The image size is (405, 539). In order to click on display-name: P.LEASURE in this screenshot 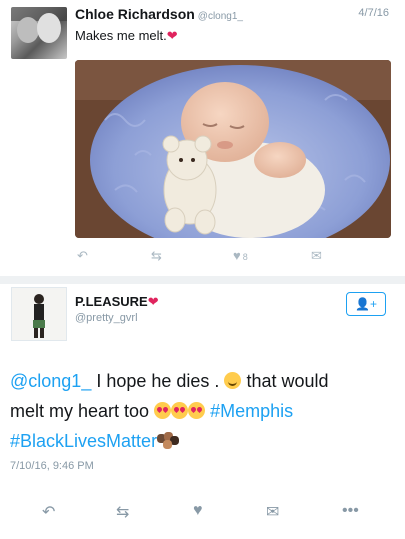, I will do `click(111, 301)`.